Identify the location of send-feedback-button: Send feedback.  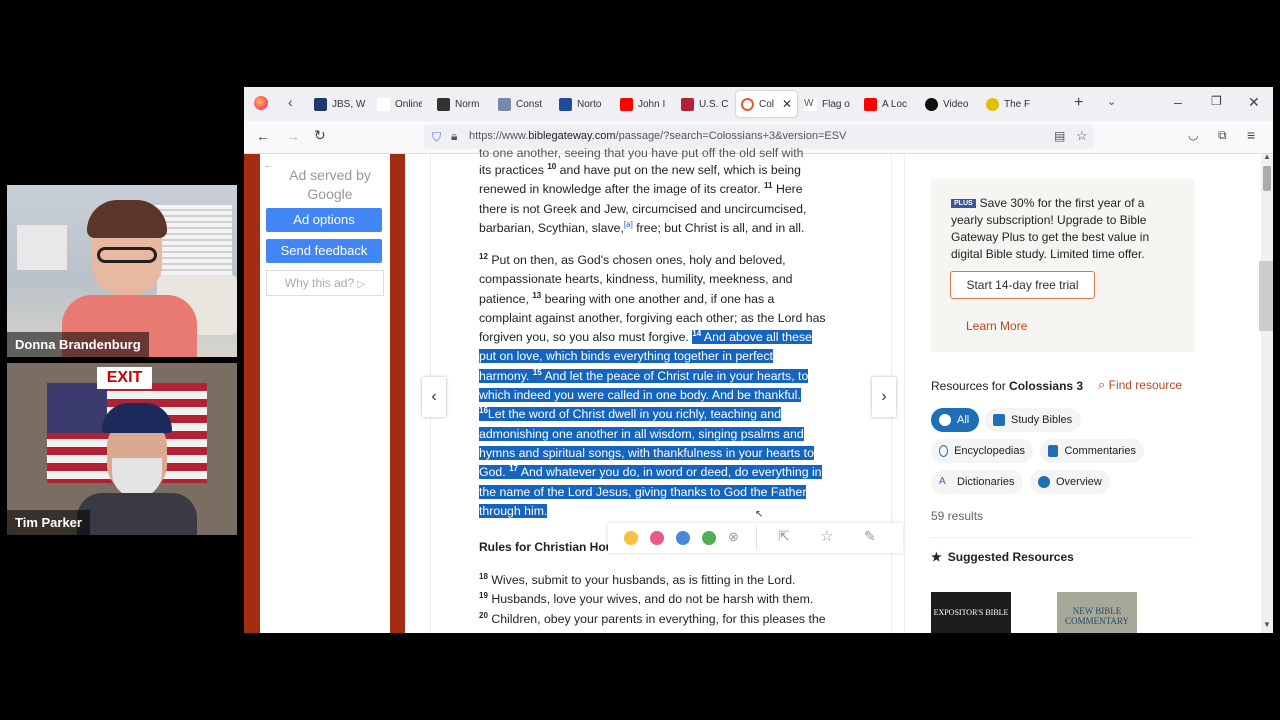
(324, 251).